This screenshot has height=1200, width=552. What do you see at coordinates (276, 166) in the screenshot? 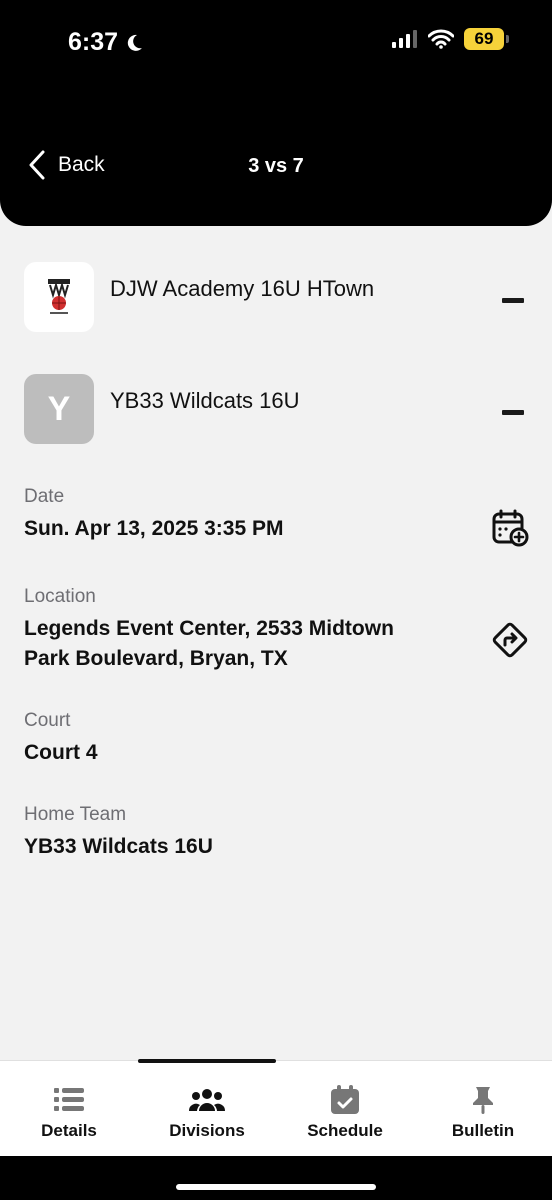
I see `page-title: 3 vs 7` at bounding box center [276, 166].